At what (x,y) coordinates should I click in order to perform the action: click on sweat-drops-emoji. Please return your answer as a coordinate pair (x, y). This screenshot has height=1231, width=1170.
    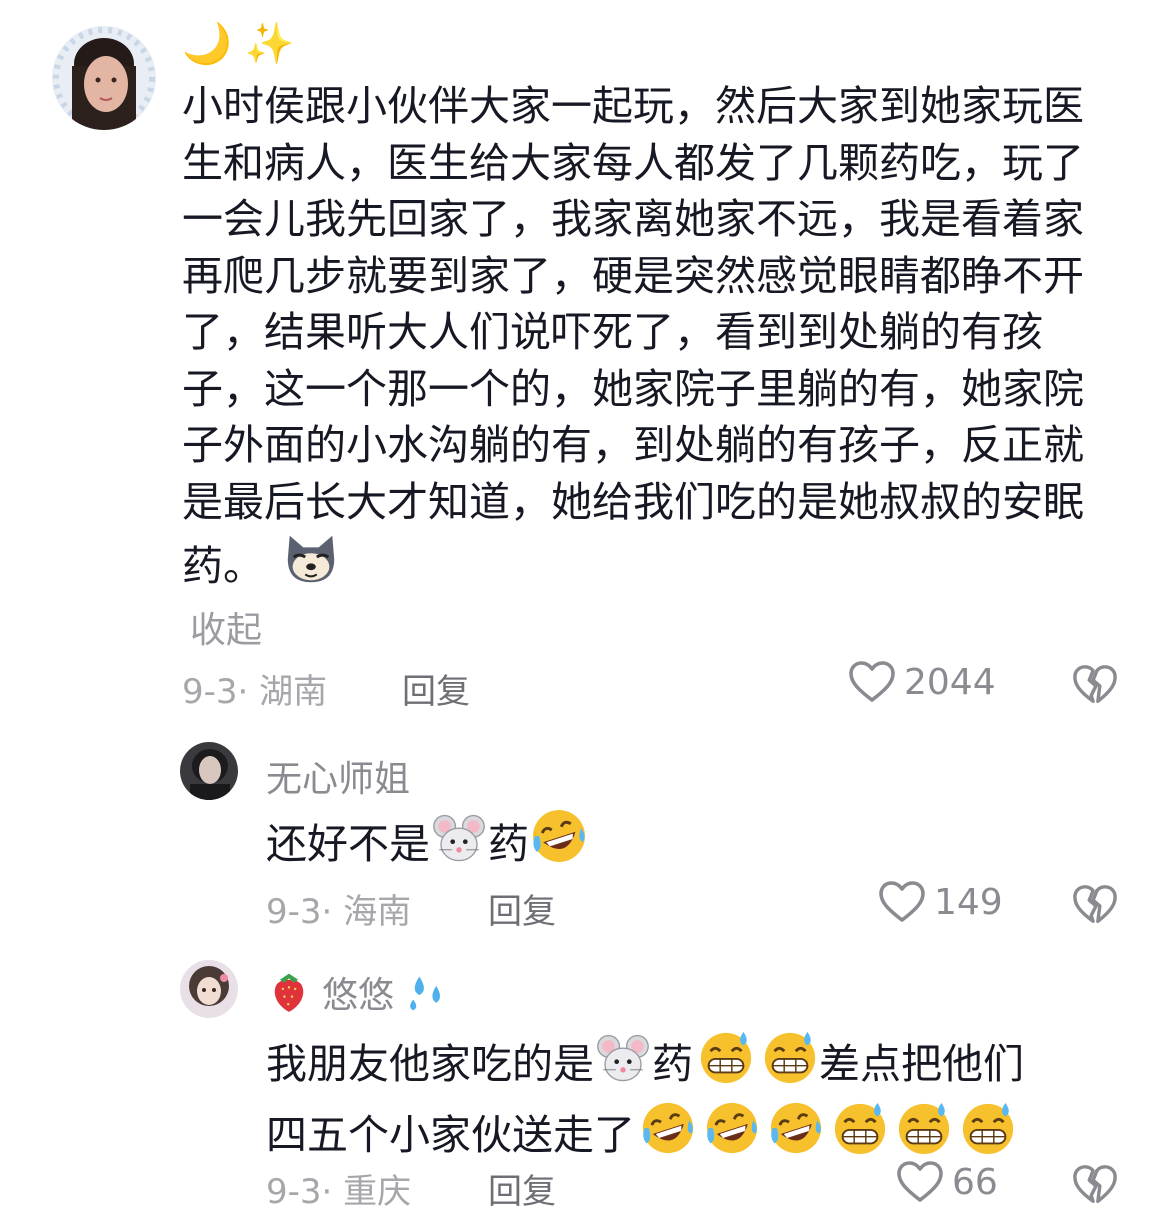
    Looking at the image, I should click on (425, 993).